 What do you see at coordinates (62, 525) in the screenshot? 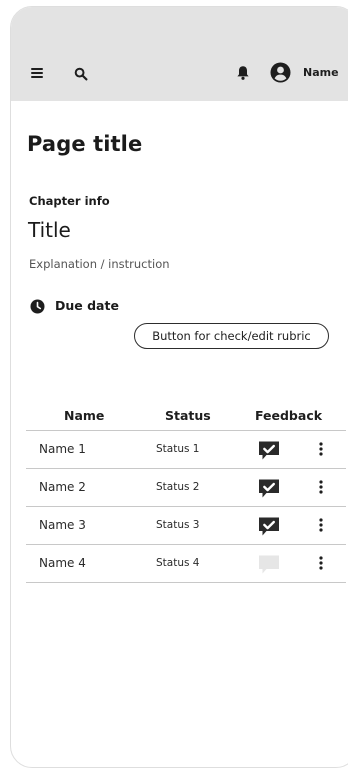
I see `row-name: Name 3` at bounding box center [62, 525].